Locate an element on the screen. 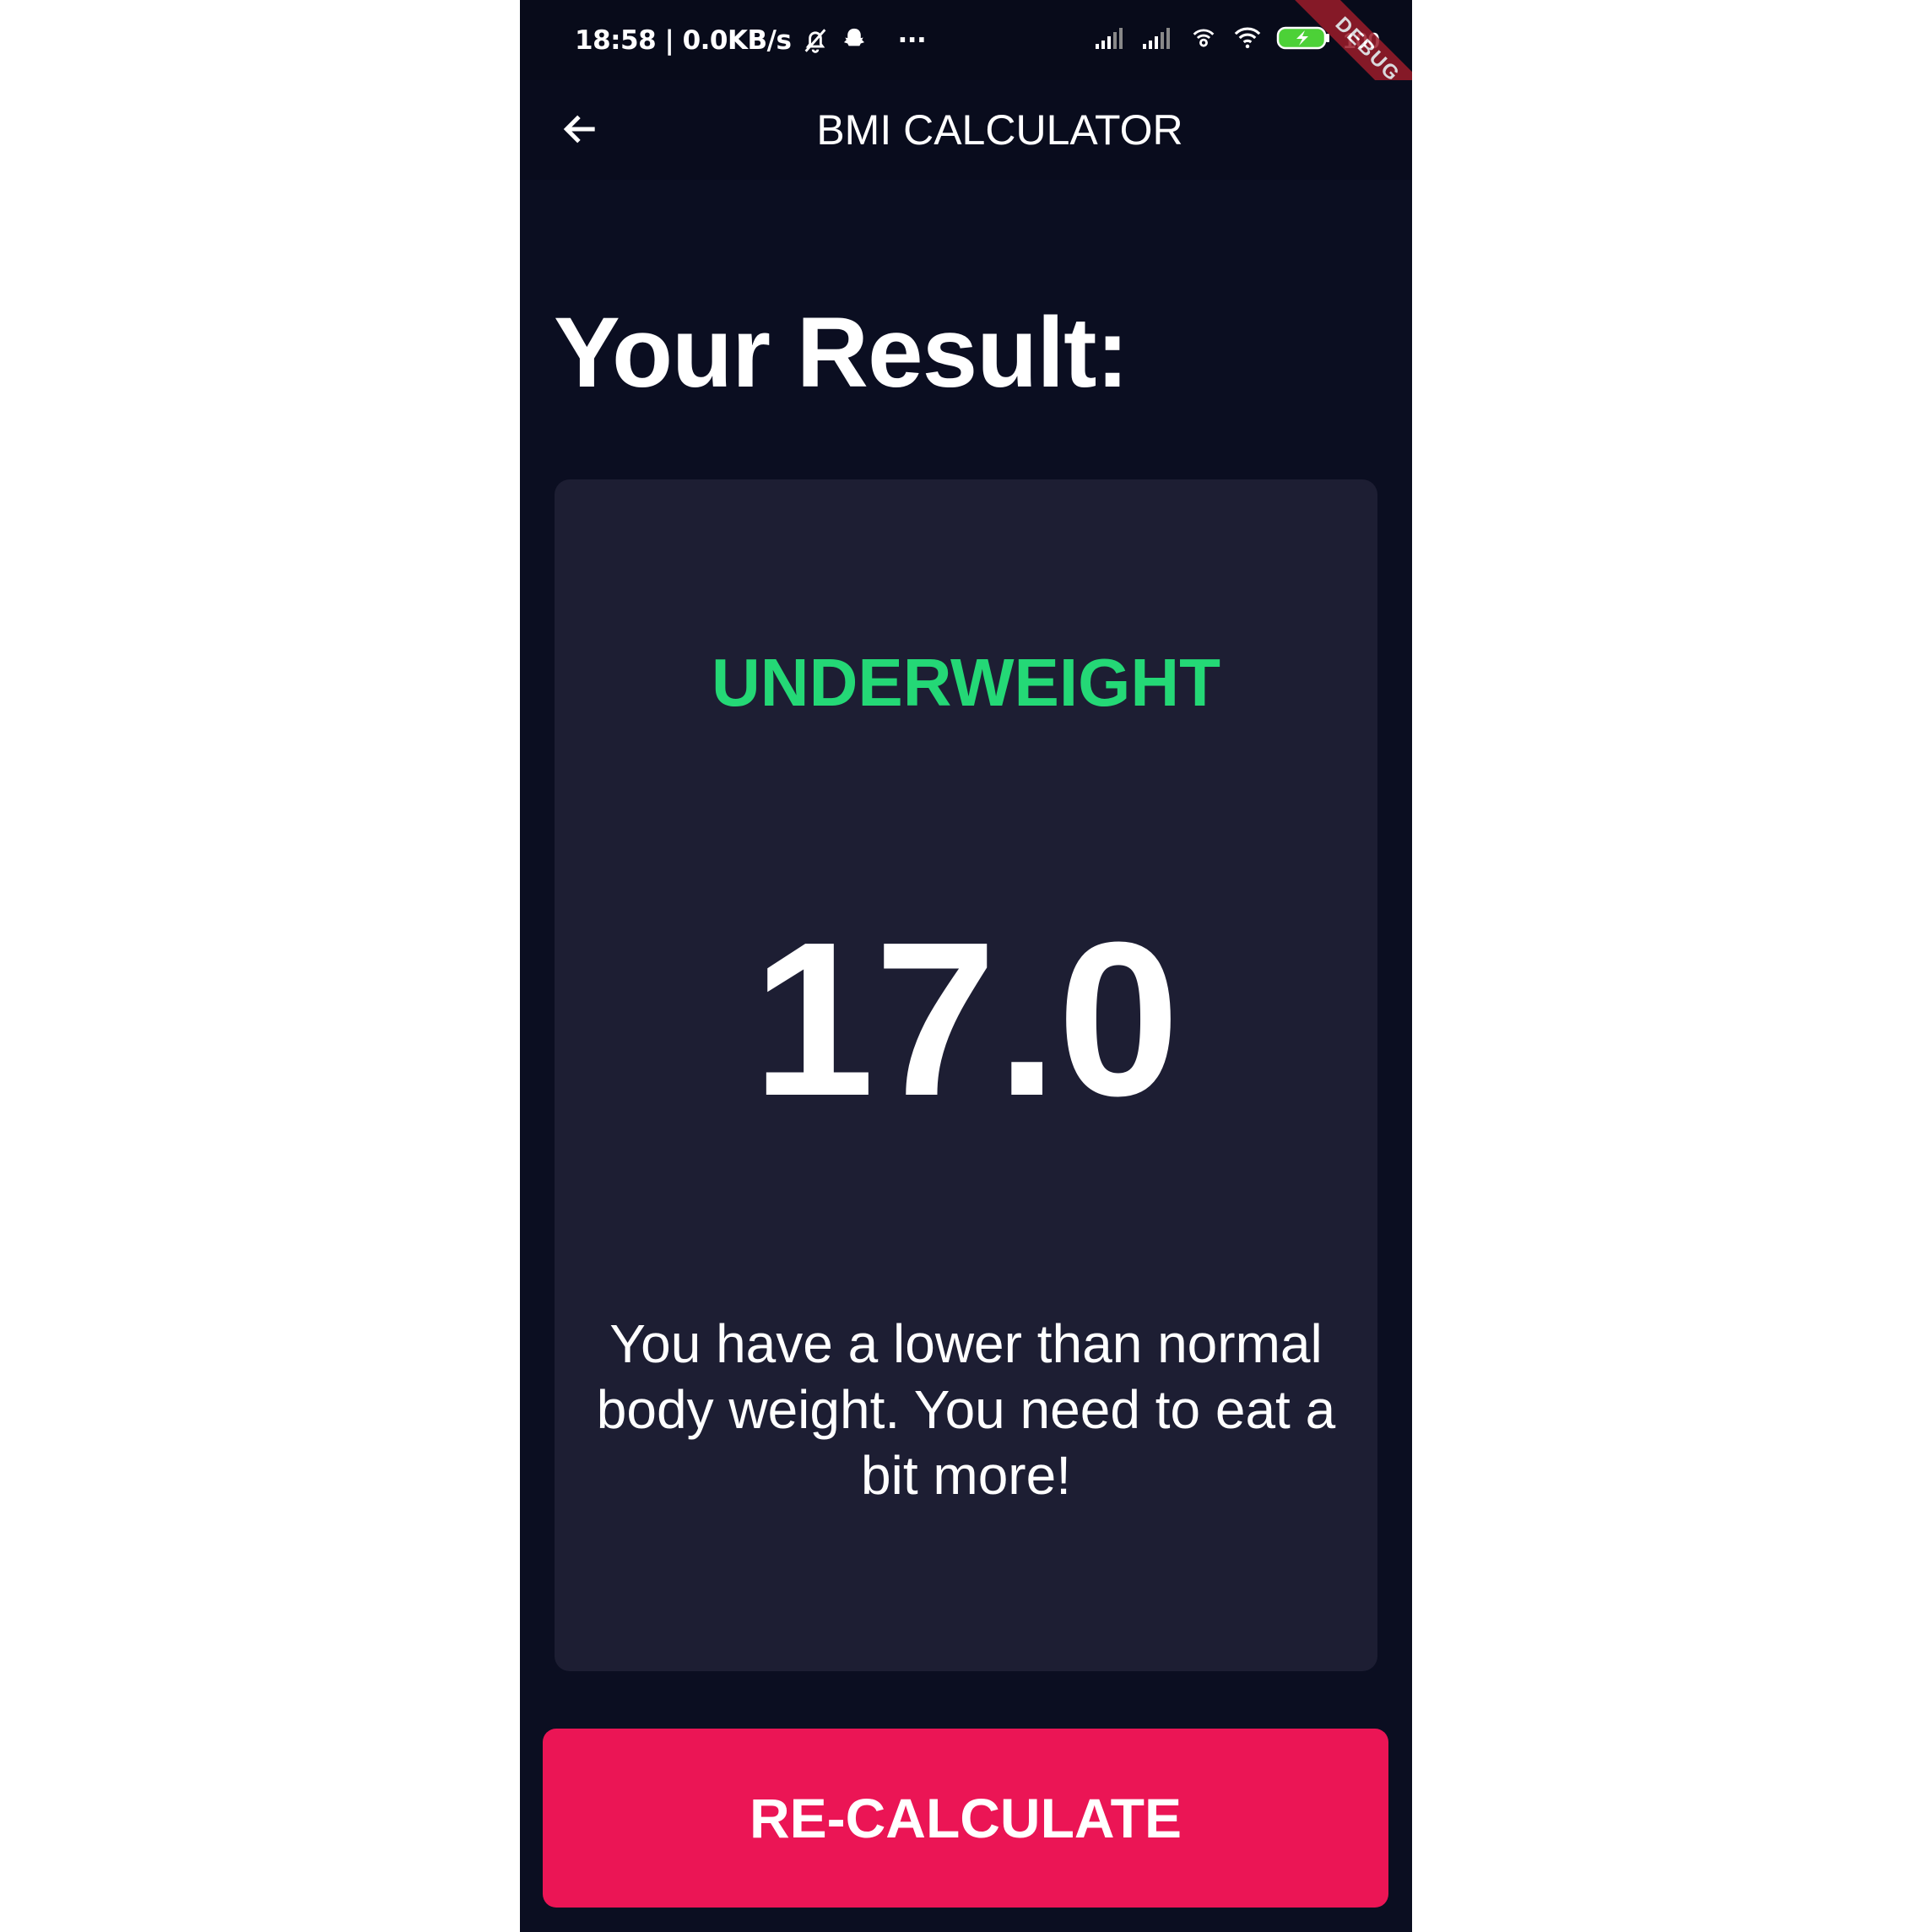  recalculate-button: RE-CALCULATE is located at coordinates (965, 1819).